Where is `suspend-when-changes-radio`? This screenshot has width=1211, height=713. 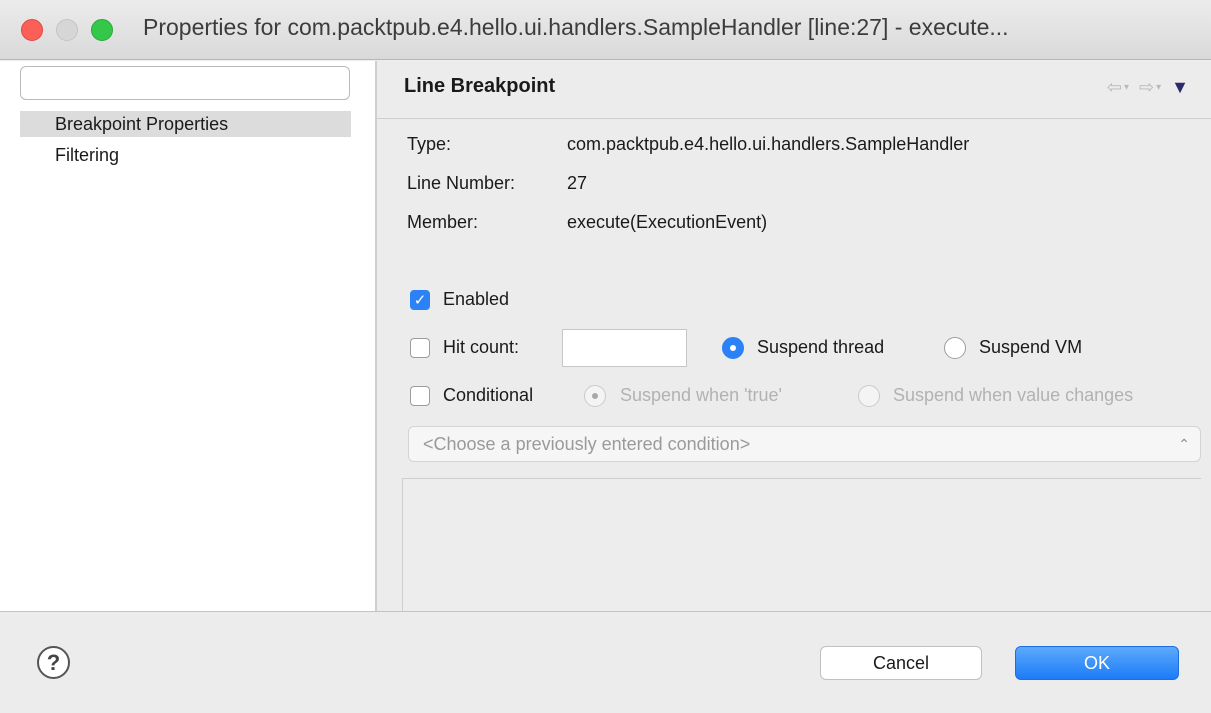
suspend-when-changes-radio is located at coordinates (869, 396).